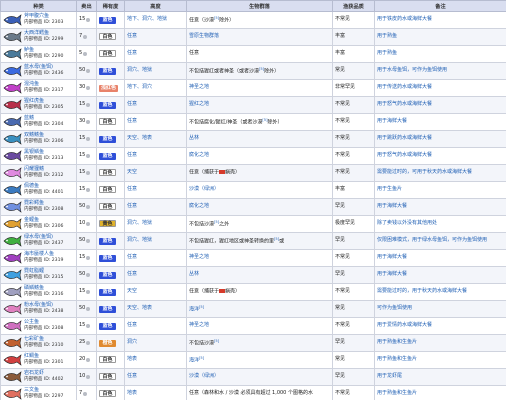 The image size is (506, 400). What do you see at coordinates (204, 36) in the screenshot?
I see `biome-text: 雪原生物群落` at bounding box center [204, 36].